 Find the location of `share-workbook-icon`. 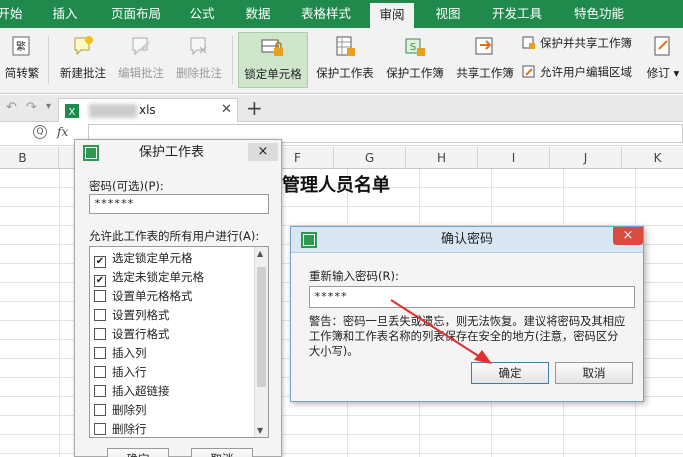

share-workbook-icon is located at coordinates (484, 46).